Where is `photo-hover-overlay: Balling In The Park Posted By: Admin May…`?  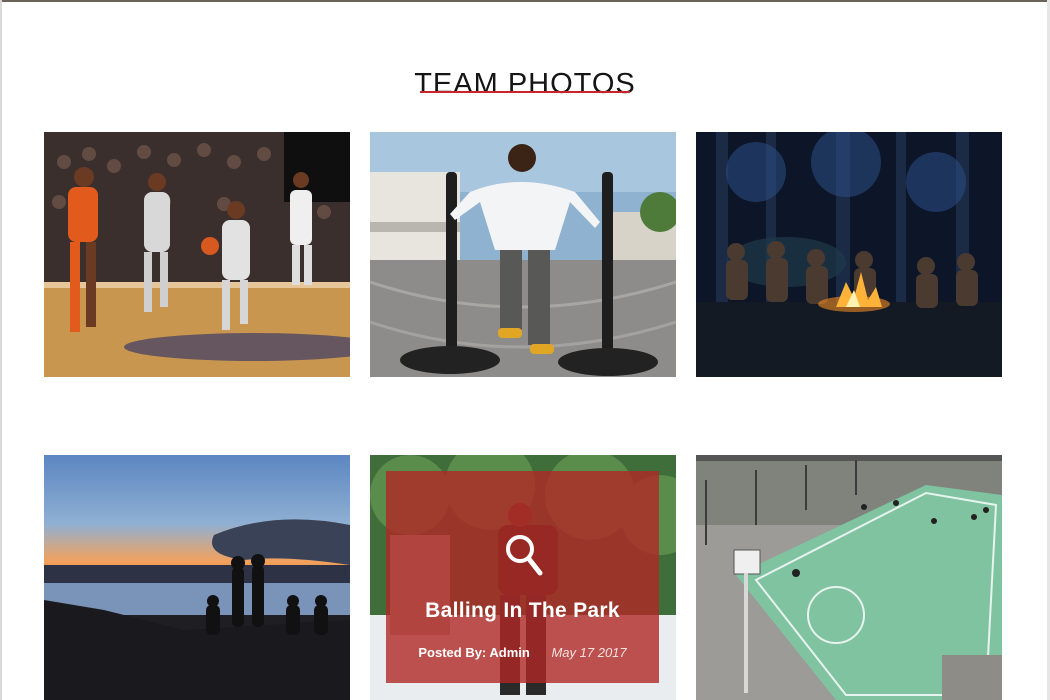 photo-hover-overlay: Balling In The Park Posted By: Admin May… is located at coordinates (522, 577).